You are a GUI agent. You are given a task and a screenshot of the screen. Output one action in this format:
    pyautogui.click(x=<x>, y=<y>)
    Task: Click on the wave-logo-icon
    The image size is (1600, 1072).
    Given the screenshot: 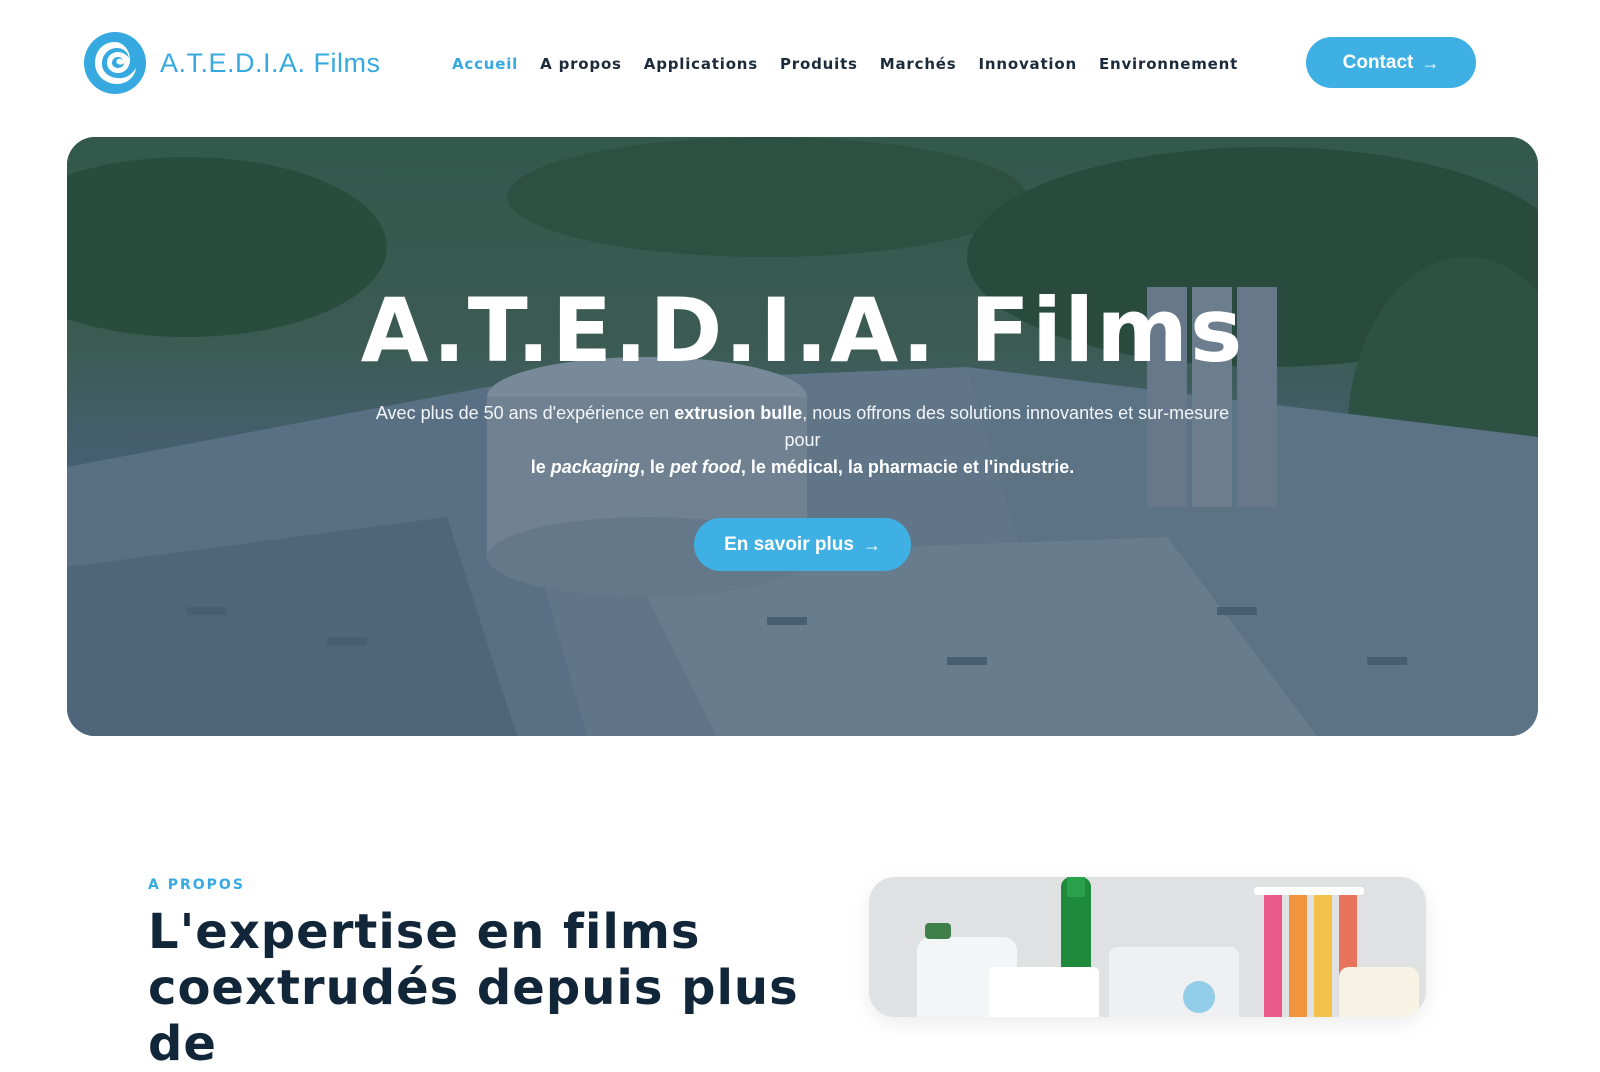 What is the action you would take?
    pyautogui.click(x=115, y=63)
    